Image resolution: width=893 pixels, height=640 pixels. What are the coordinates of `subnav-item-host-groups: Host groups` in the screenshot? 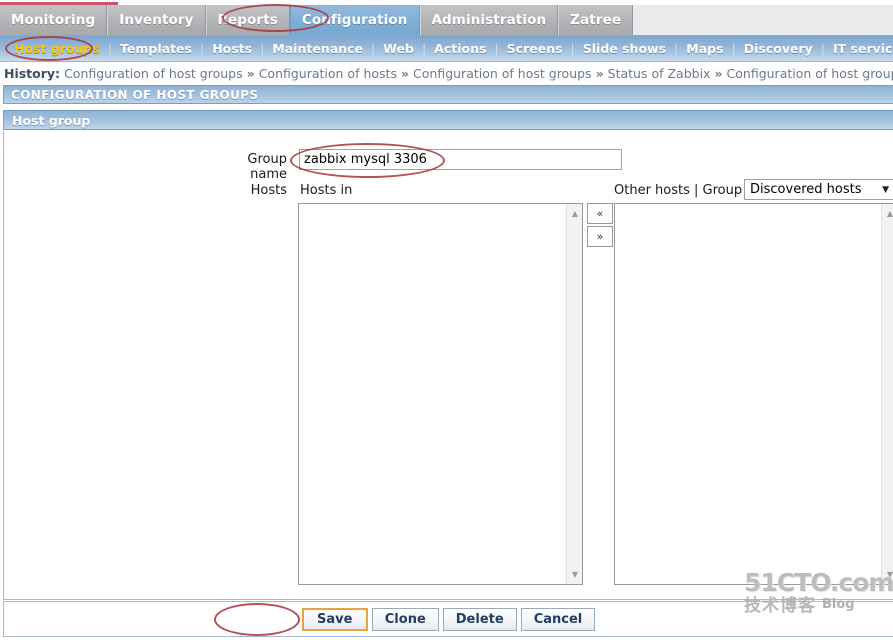 It's located at (57, 48).